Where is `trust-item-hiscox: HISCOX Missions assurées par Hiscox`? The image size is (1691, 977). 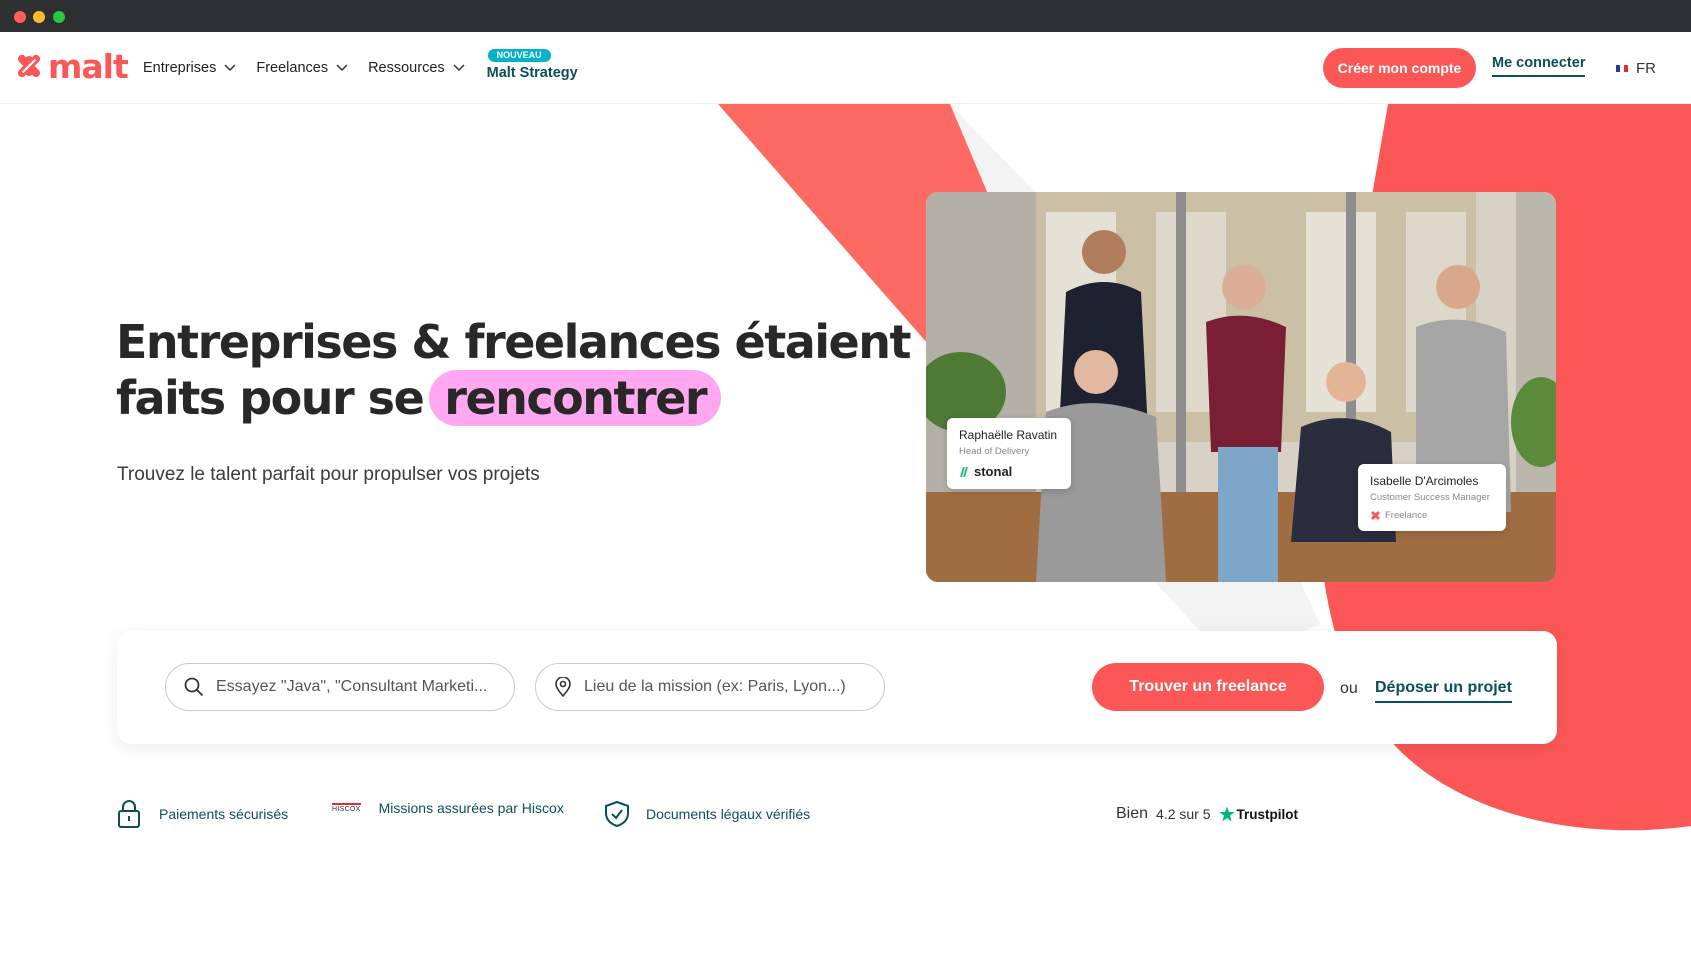
trust-item-hiscox: HISCOX Missions assurées par Hiscox is located at coordinates (448, 808).